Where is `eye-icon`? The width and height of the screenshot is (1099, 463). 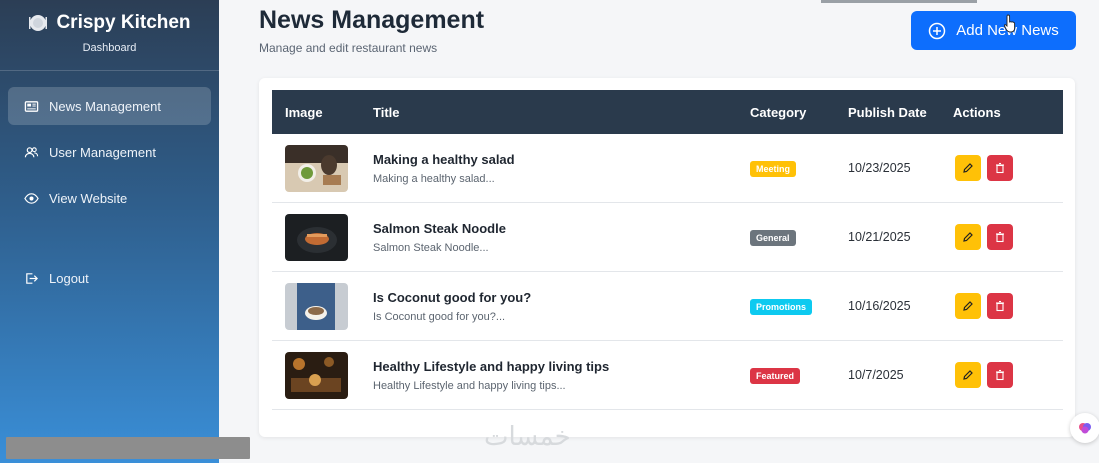
eye-icon is located at coordinates (31, 198).